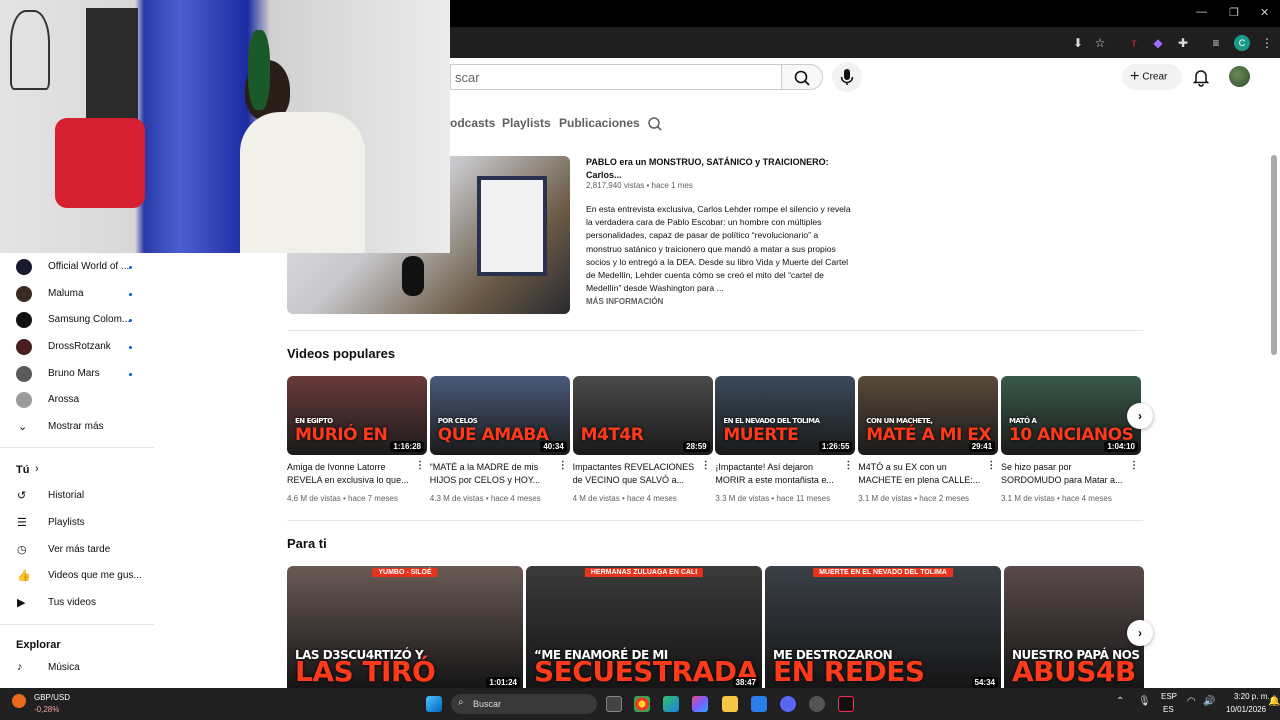  What do you see at coordinates (1140, 633) in the screenshot?
I see `for-you-next-arrow: ›` at bounding box center [1140, 633].